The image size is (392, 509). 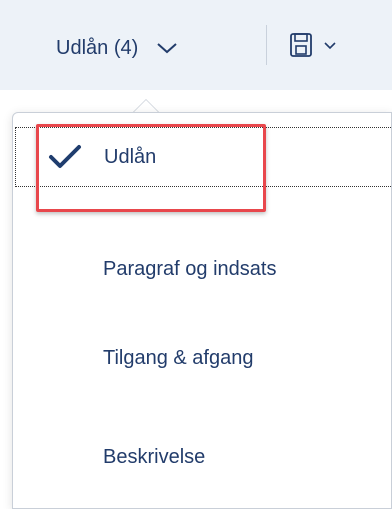 What do you see at coordinates (97, 47) in the screenshot?
I see `view-select-label: Udlån (4)` at bounding box center [97, 47].